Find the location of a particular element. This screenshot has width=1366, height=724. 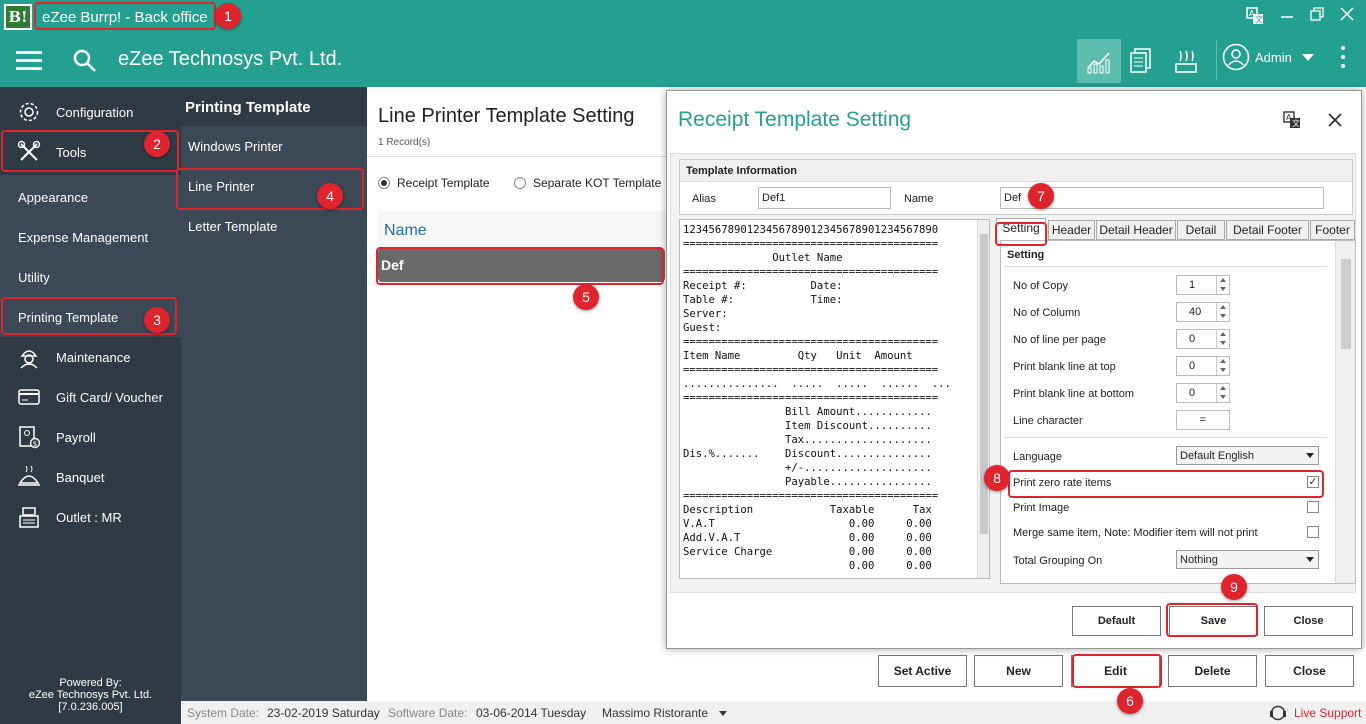

no-of-line-stepper: 0 is located at coordinates (1203, 339).